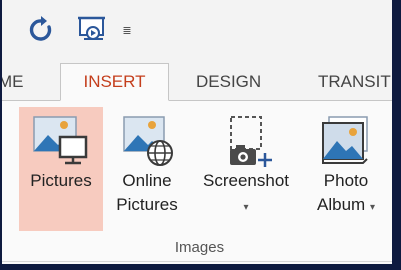 The image size is (401, 270). What do you see at coordinates (346, 169) in the screenshot?
I see `photo-album-button: Photo Album ▾` at bounding box center [346, 169].